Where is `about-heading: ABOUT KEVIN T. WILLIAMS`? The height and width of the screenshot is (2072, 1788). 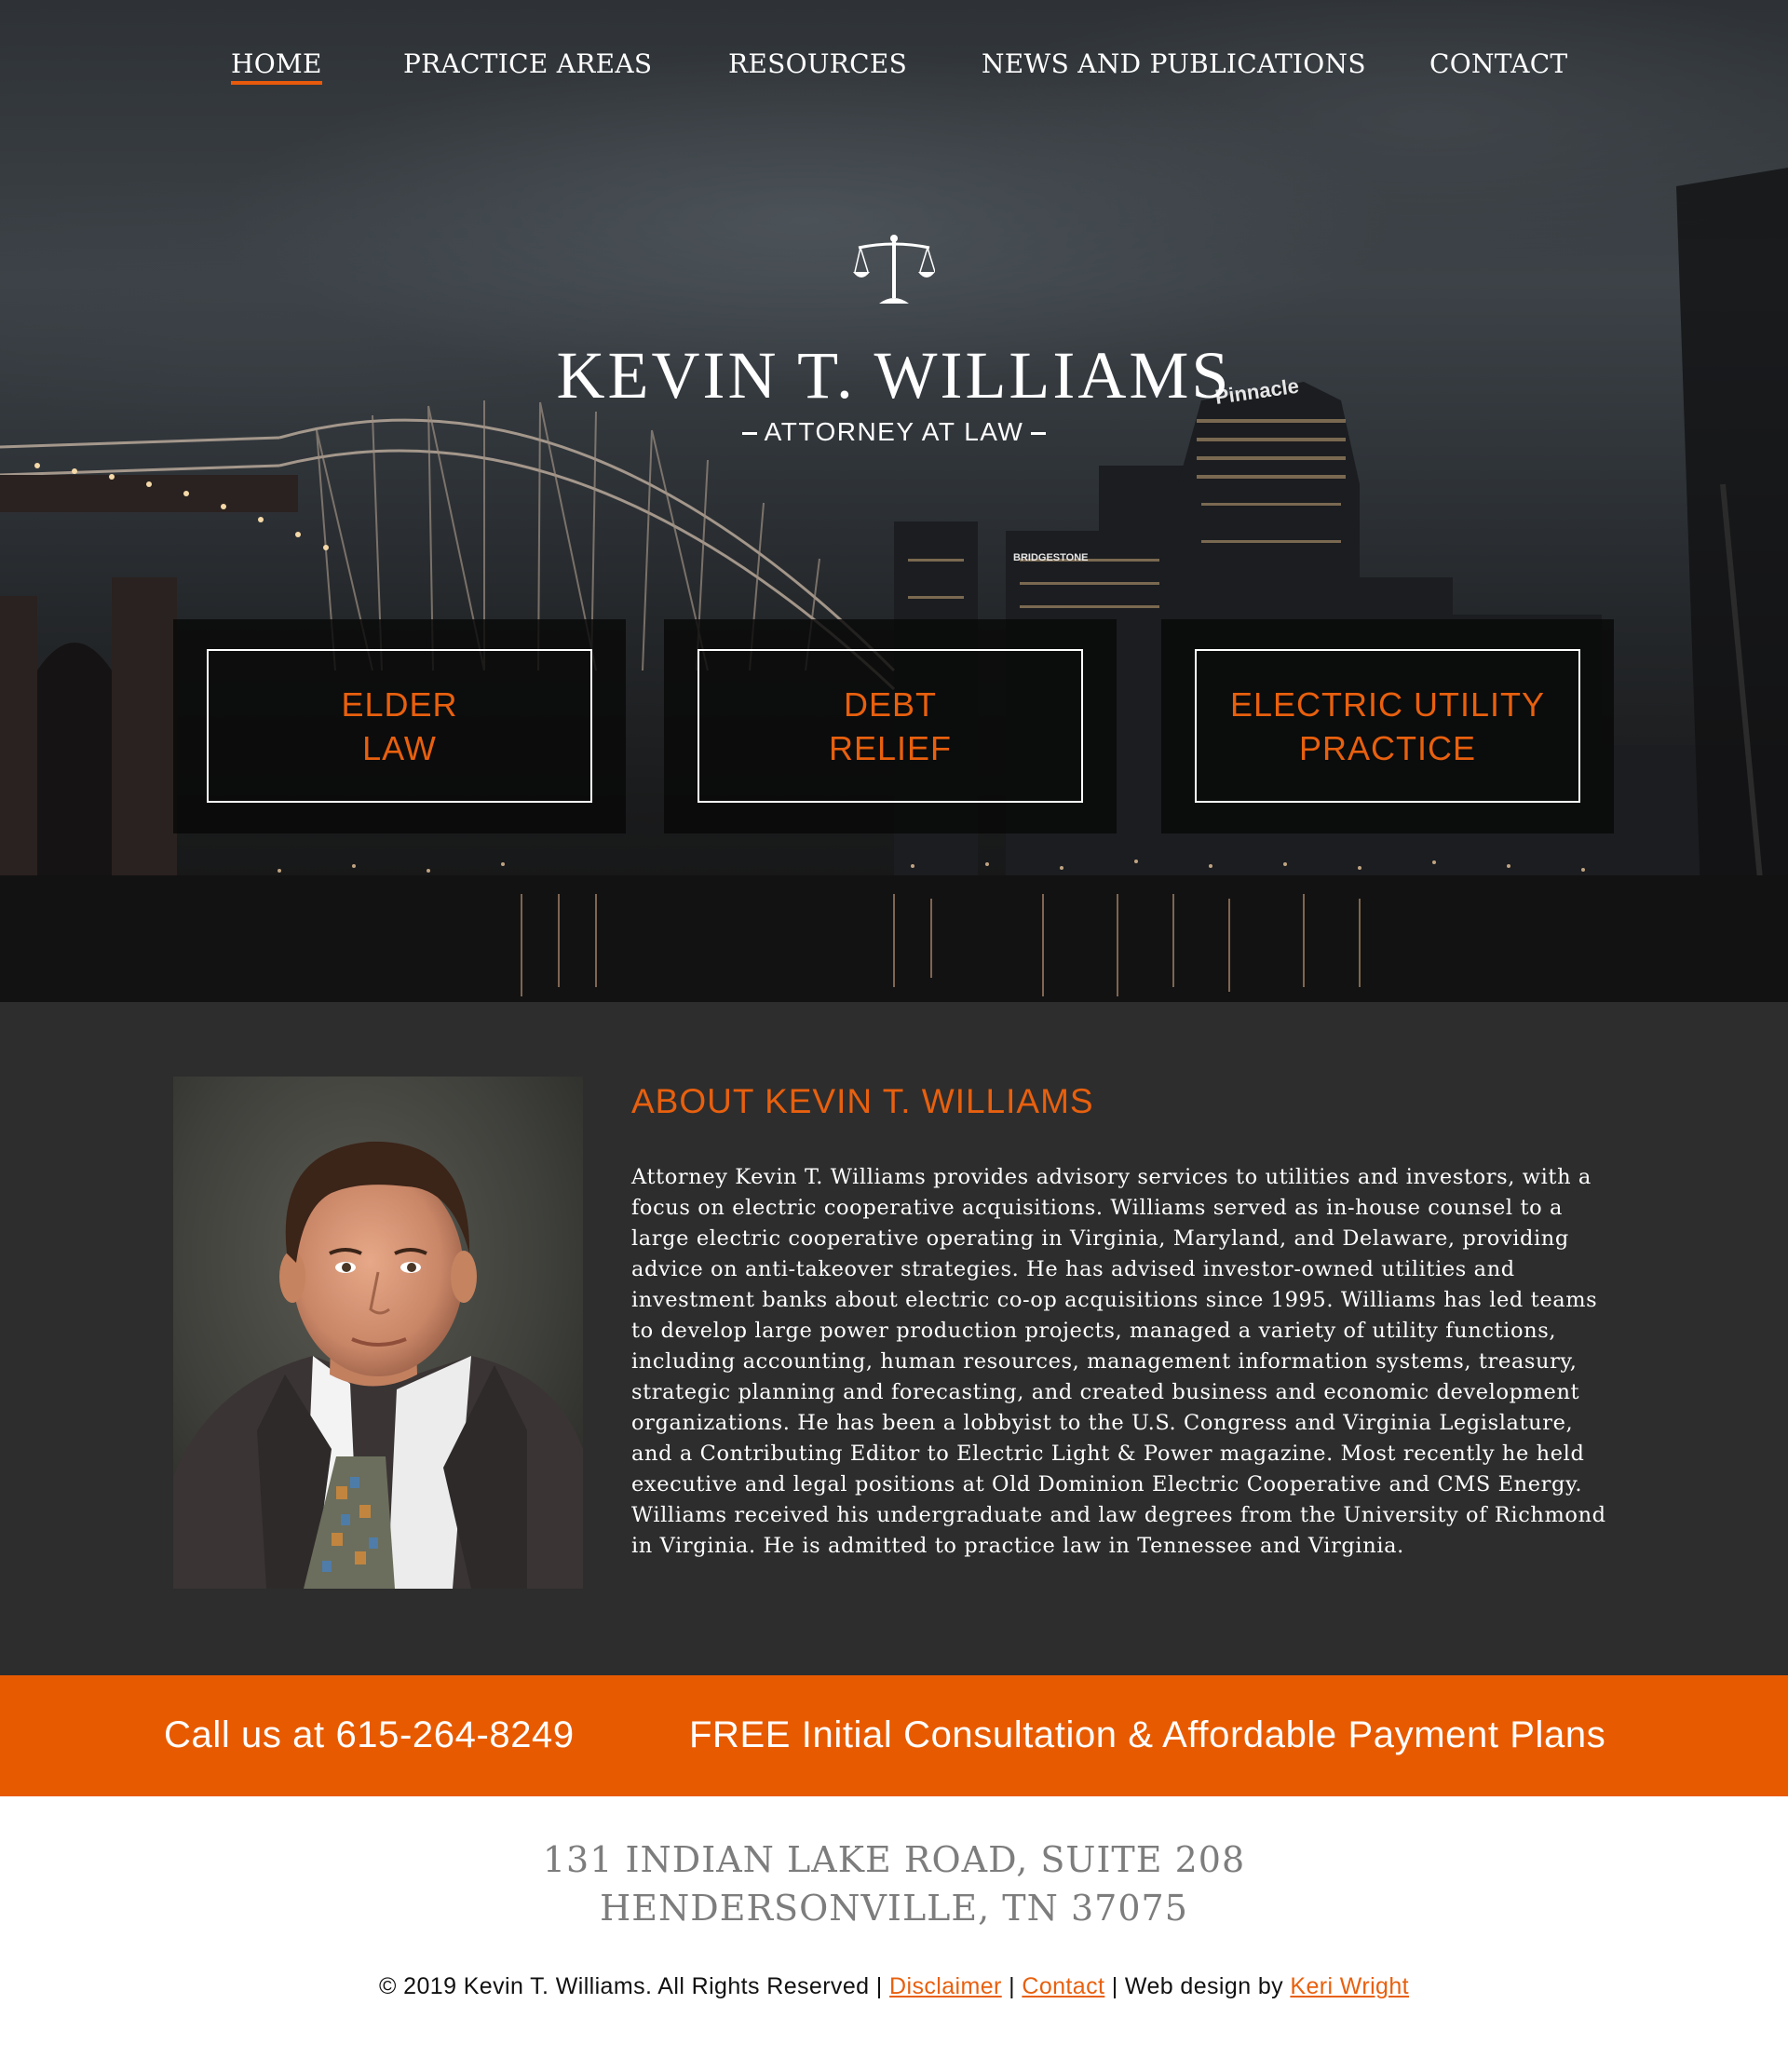 about-heading: ABOUT KEVIN T. WILLIAMS is located at coordinates (863, 1101).